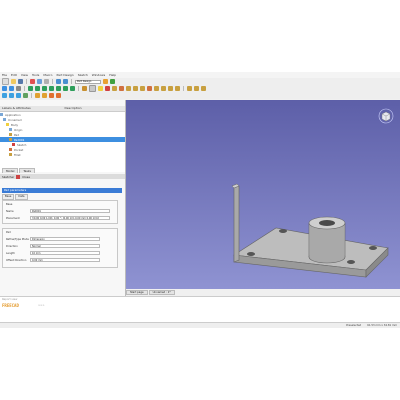  Describe the element at coordinates (5, 81) in the screenshot. I see `new-icon` at that location.